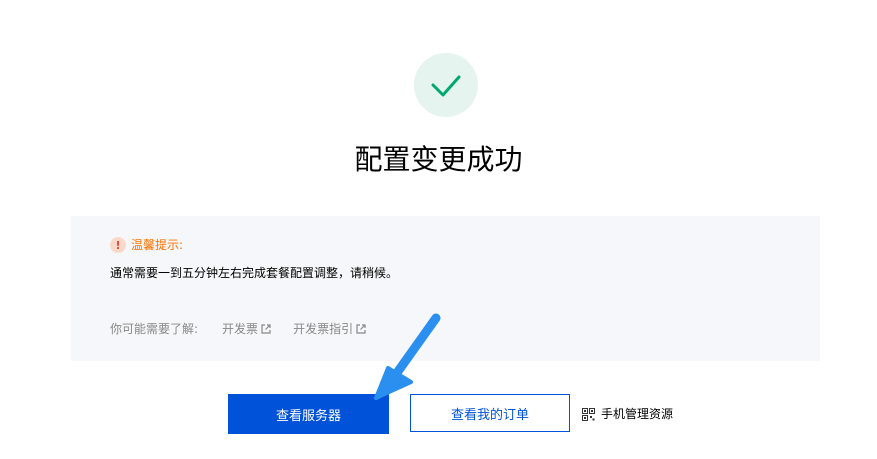  Describe the element at coordinates (240, 329) in the screenshot. I see `invoice-link-label: 开发票` at that location.